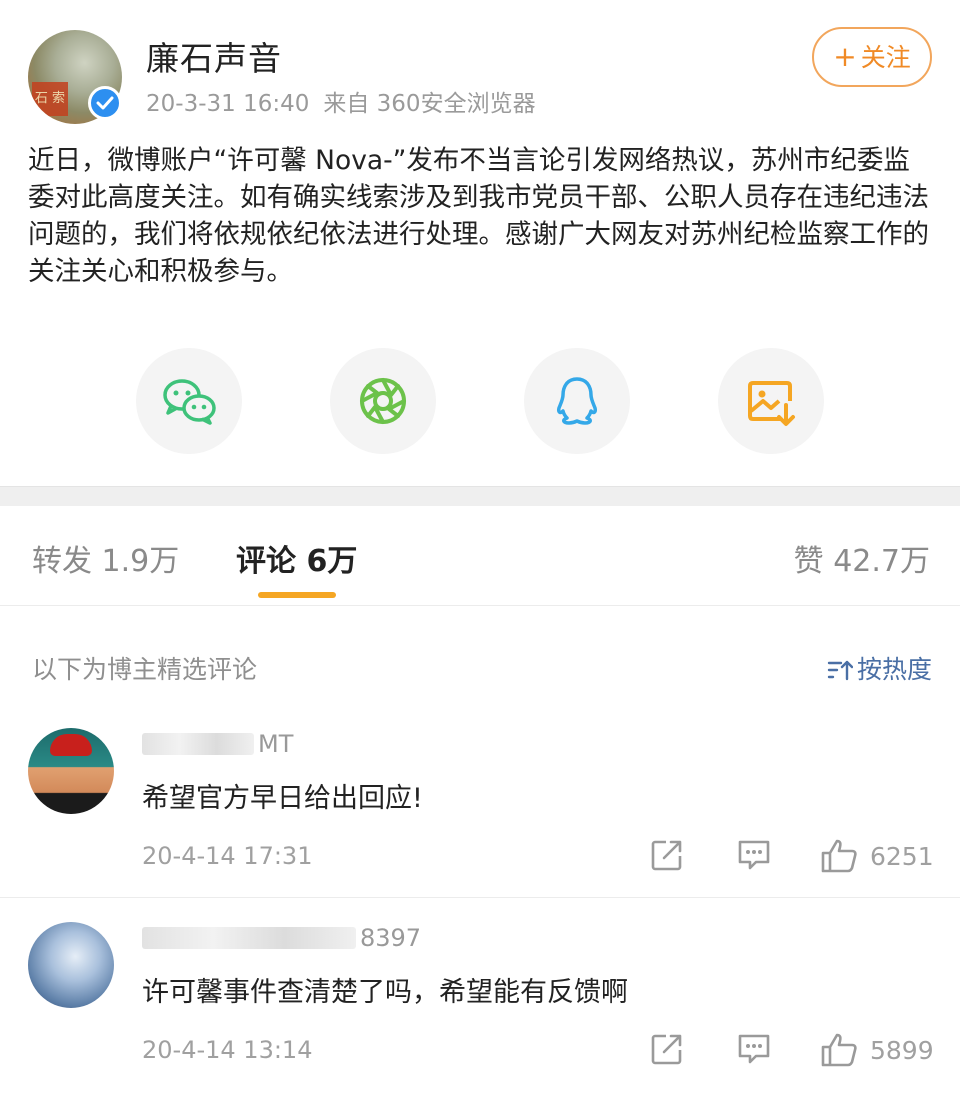 Image resolution: width=960 pixels, height=1097 pixels. I want to click on share-row, so click(480, 403).